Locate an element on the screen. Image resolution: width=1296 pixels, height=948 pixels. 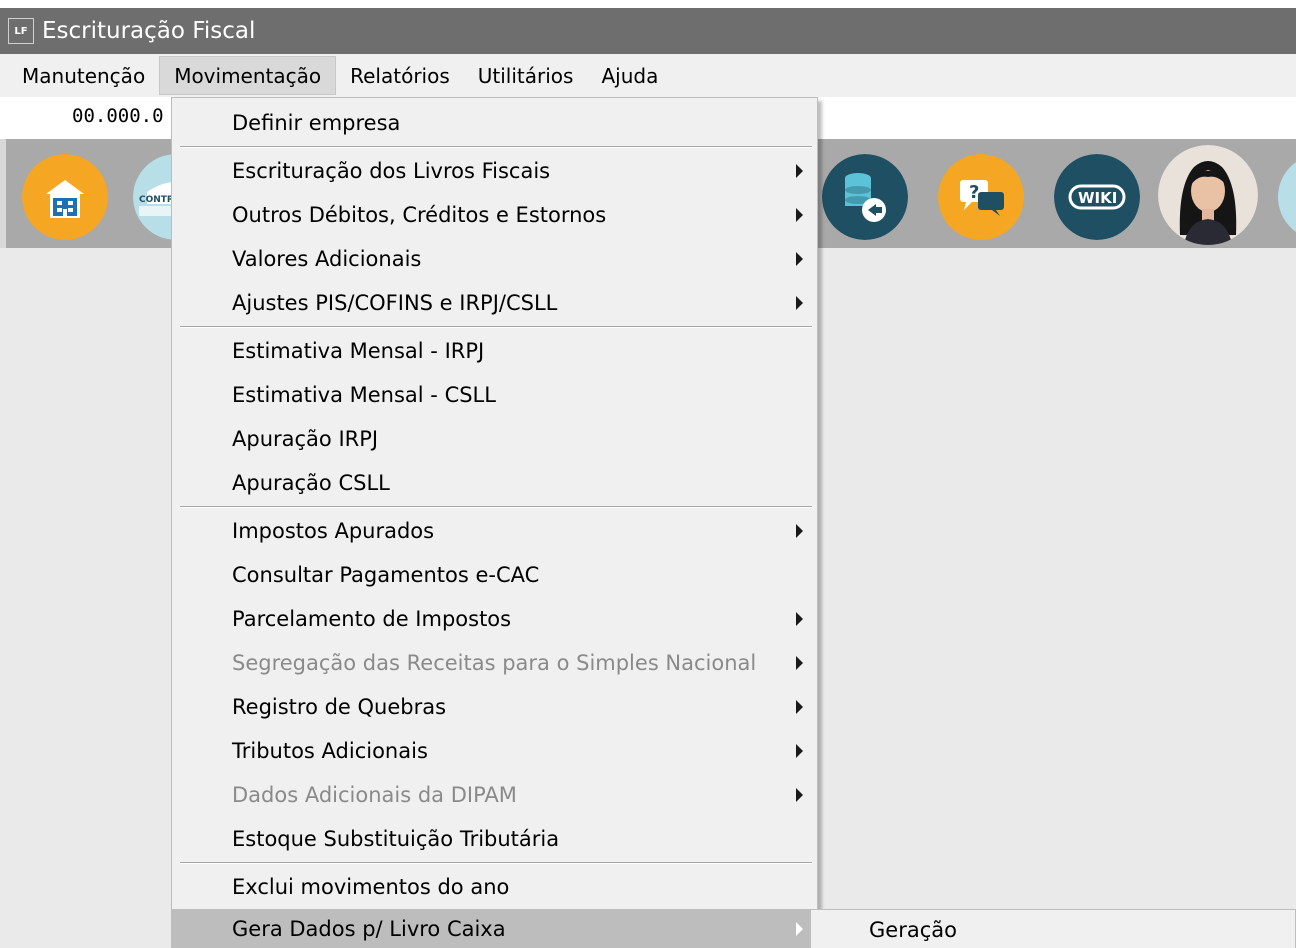
database-restore-button is located at coordinates (865, 197).